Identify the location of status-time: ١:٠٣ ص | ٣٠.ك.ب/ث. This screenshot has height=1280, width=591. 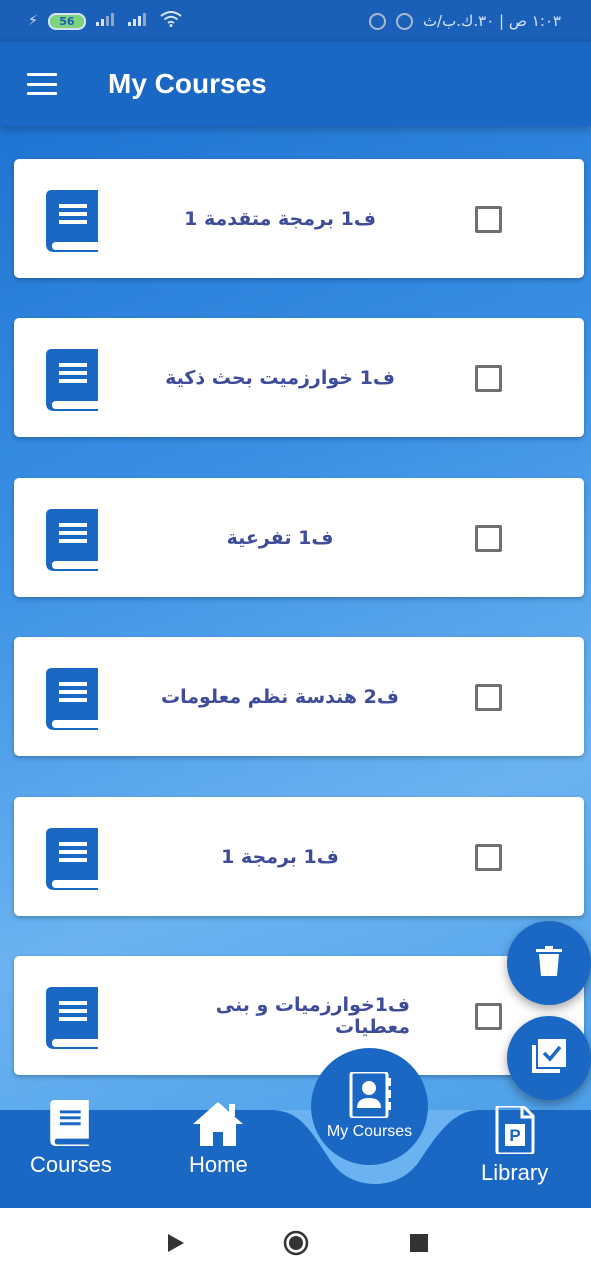
(491, 21).